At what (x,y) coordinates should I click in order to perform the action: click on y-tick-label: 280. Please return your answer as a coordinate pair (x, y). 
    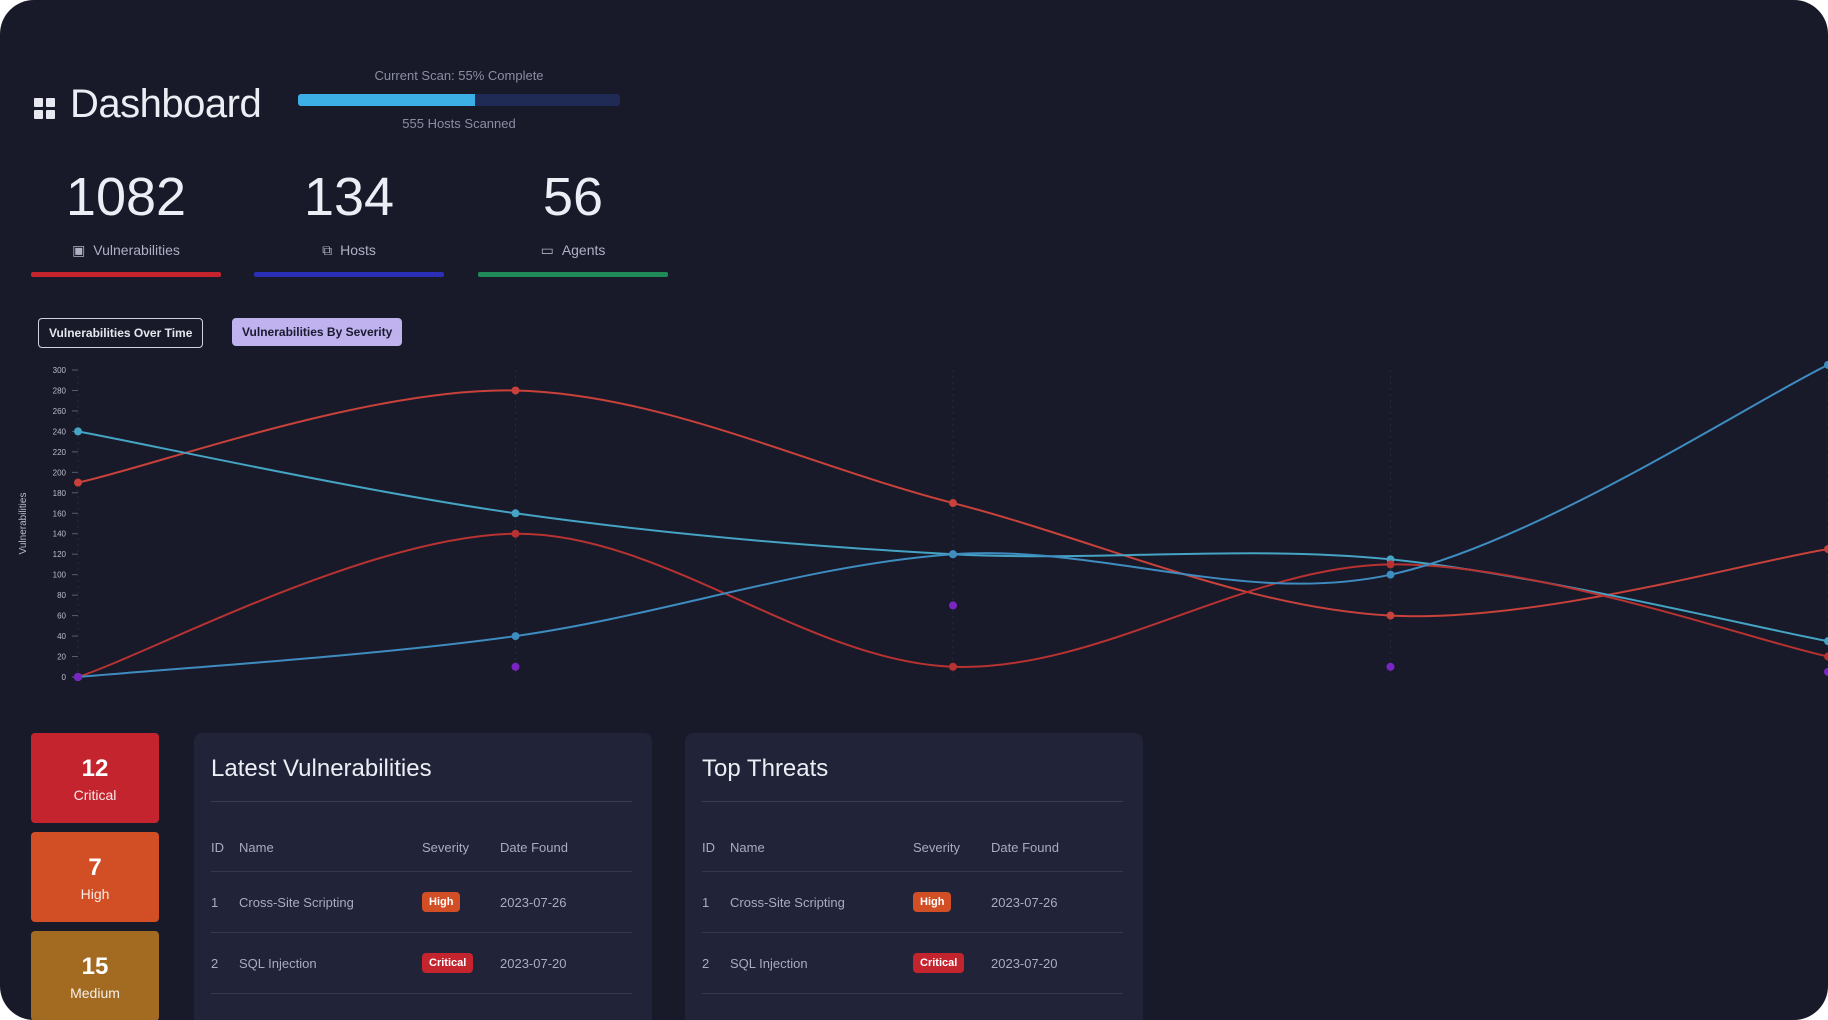
    Looking at the image, I should click on (60, 390).